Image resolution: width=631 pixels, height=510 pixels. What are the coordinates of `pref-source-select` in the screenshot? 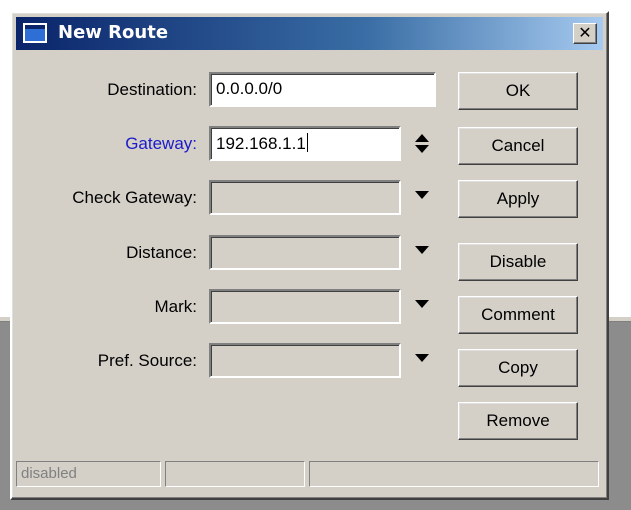 It's located at (305, 360).